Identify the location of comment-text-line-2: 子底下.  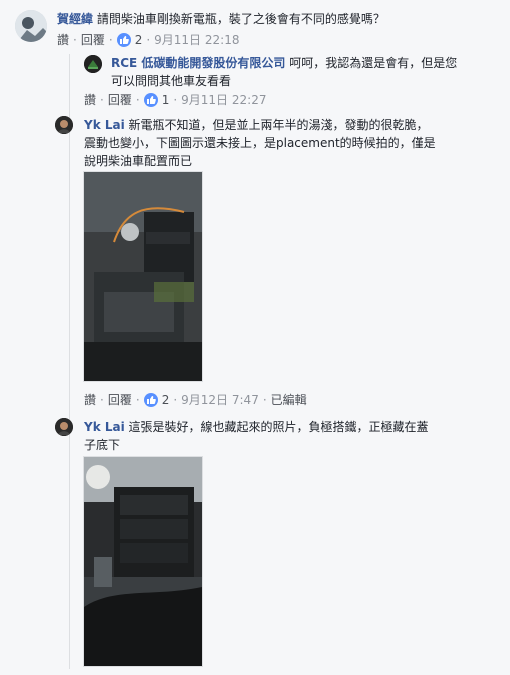
(102, 445).